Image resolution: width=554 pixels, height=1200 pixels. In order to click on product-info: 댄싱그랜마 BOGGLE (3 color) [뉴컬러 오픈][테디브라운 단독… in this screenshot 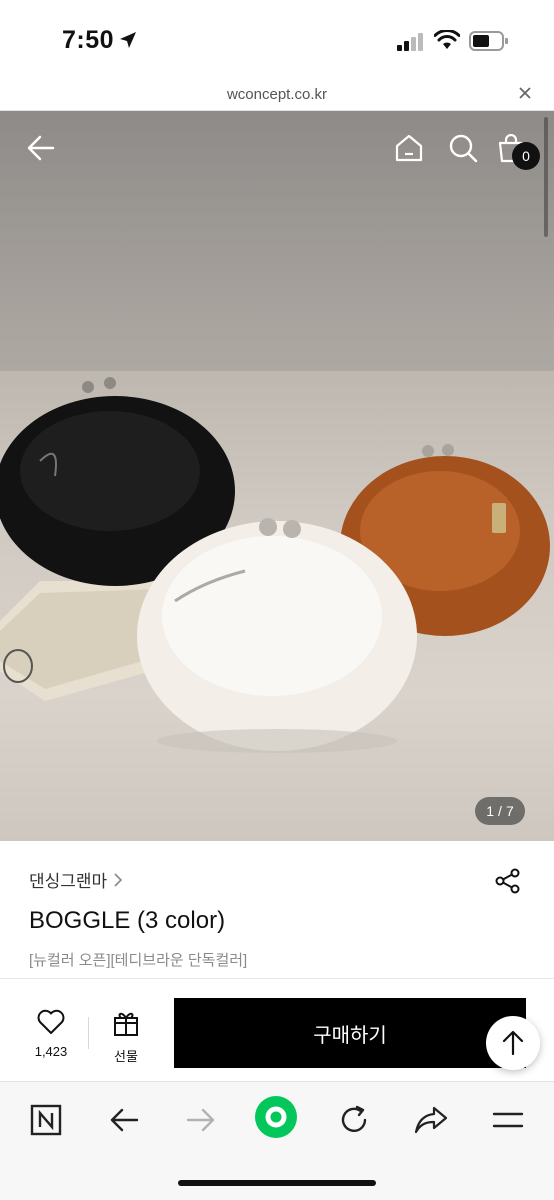, I will do `click(277, 909)`.